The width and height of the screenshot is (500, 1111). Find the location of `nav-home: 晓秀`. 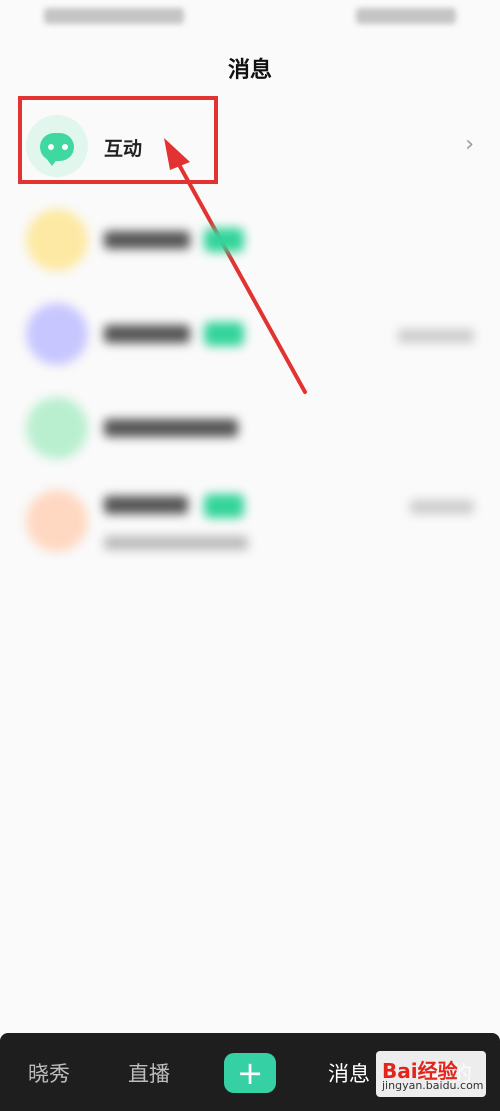

nav-home: 晓秀 is located at coordinates (49, 1073).